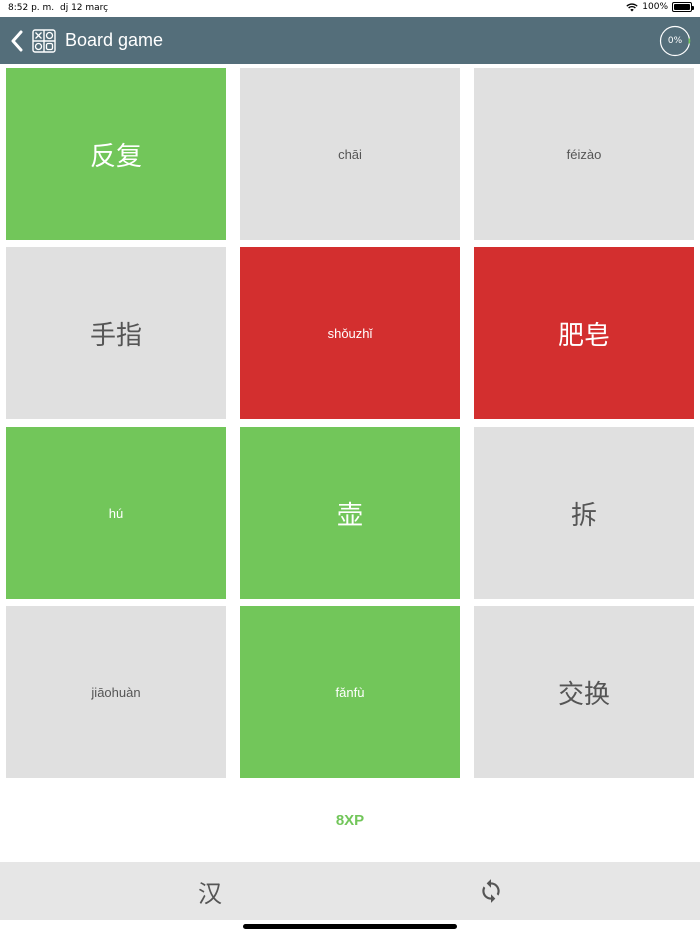 The height and width of the screenshot is (934, 700). What do you see at coordinates (349, 515) in the screenshot?
I see `tile-hanzi: 壶` at bounding box center [349, 515].